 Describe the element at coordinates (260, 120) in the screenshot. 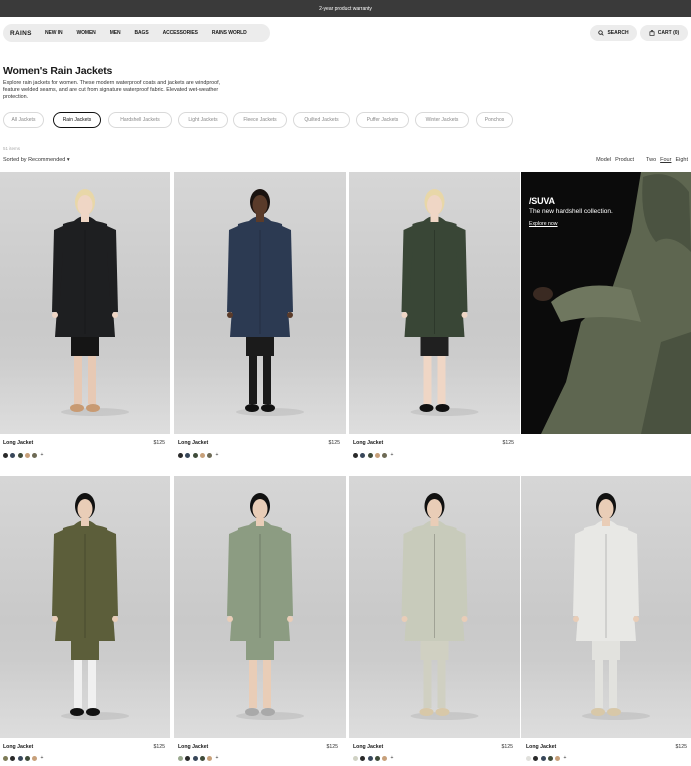

I see `filter-fleece-jackets: Fleece Jackets` at that location.